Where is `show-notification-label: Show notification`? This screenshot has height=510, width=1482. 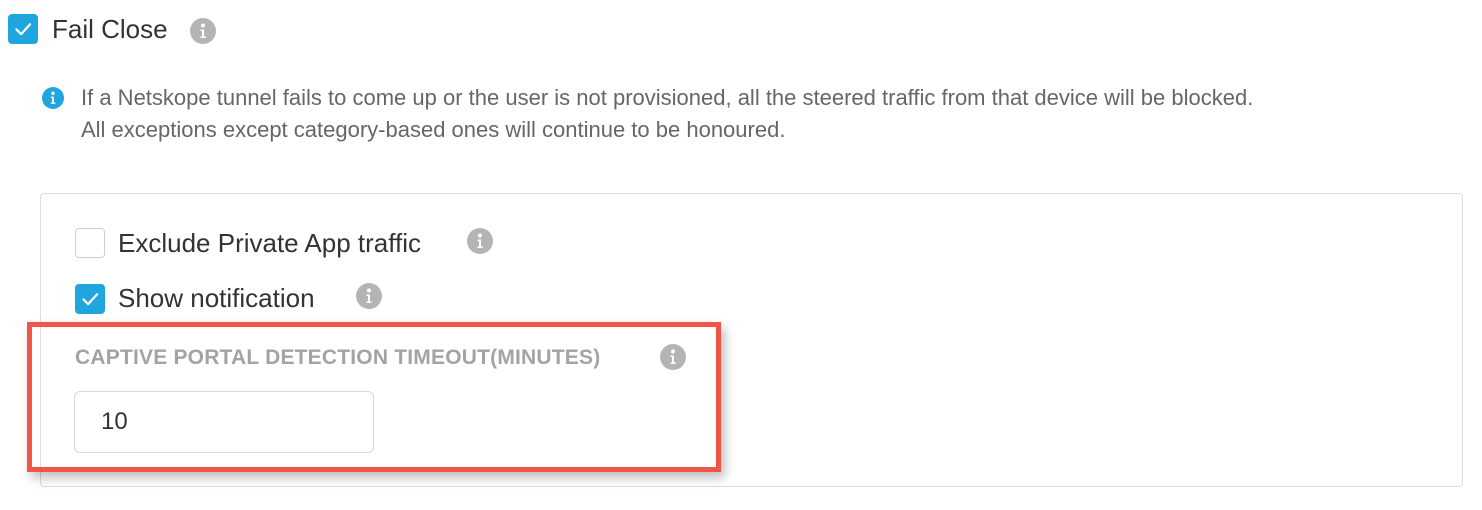
show-notification-label: Show notification is located at coordinates (216, 298).